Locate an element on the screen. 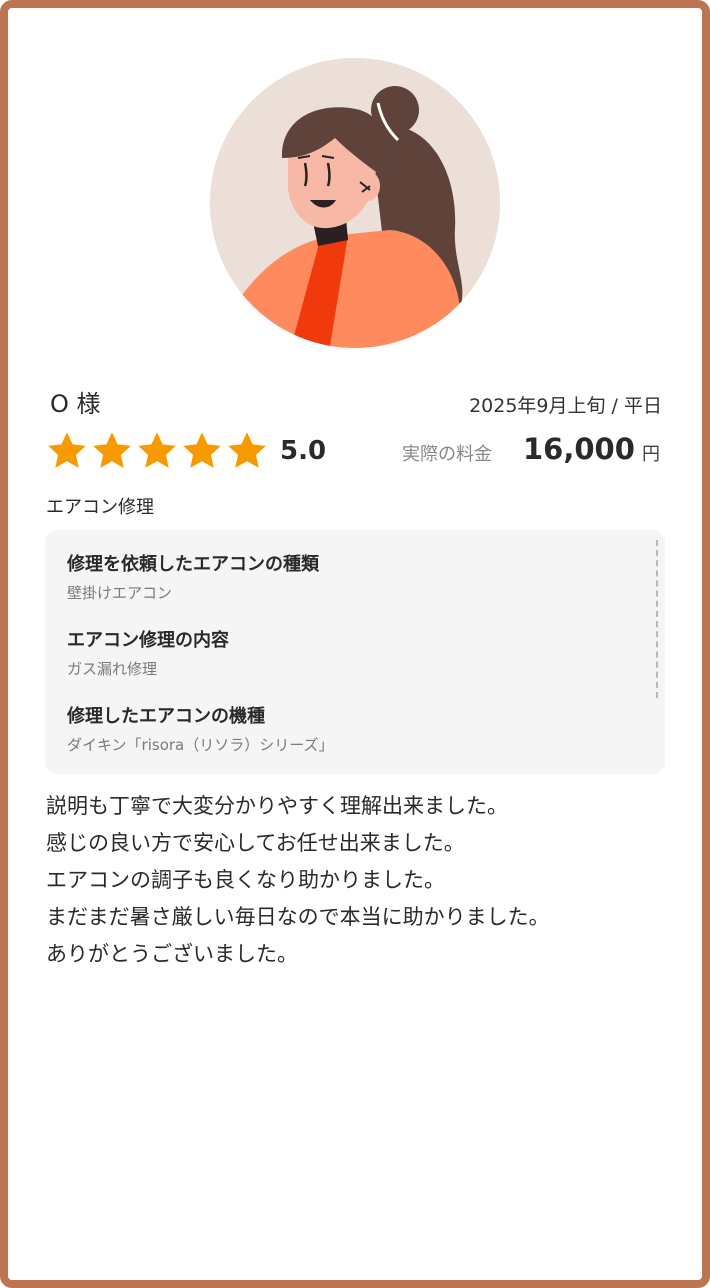  comment-line: 感じの良い方で安心してお任せ出来ました。 is located at coordinates (255, 843).